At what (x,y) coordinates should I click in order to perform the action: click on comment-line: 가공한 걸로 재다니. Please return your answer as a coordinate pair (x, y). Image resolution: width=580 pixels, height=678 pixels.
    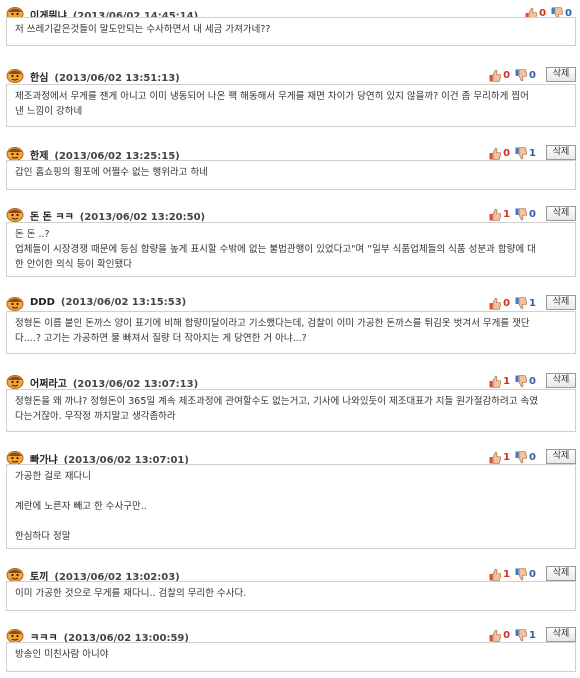
    Looking at the image, I should click on (53, 476).